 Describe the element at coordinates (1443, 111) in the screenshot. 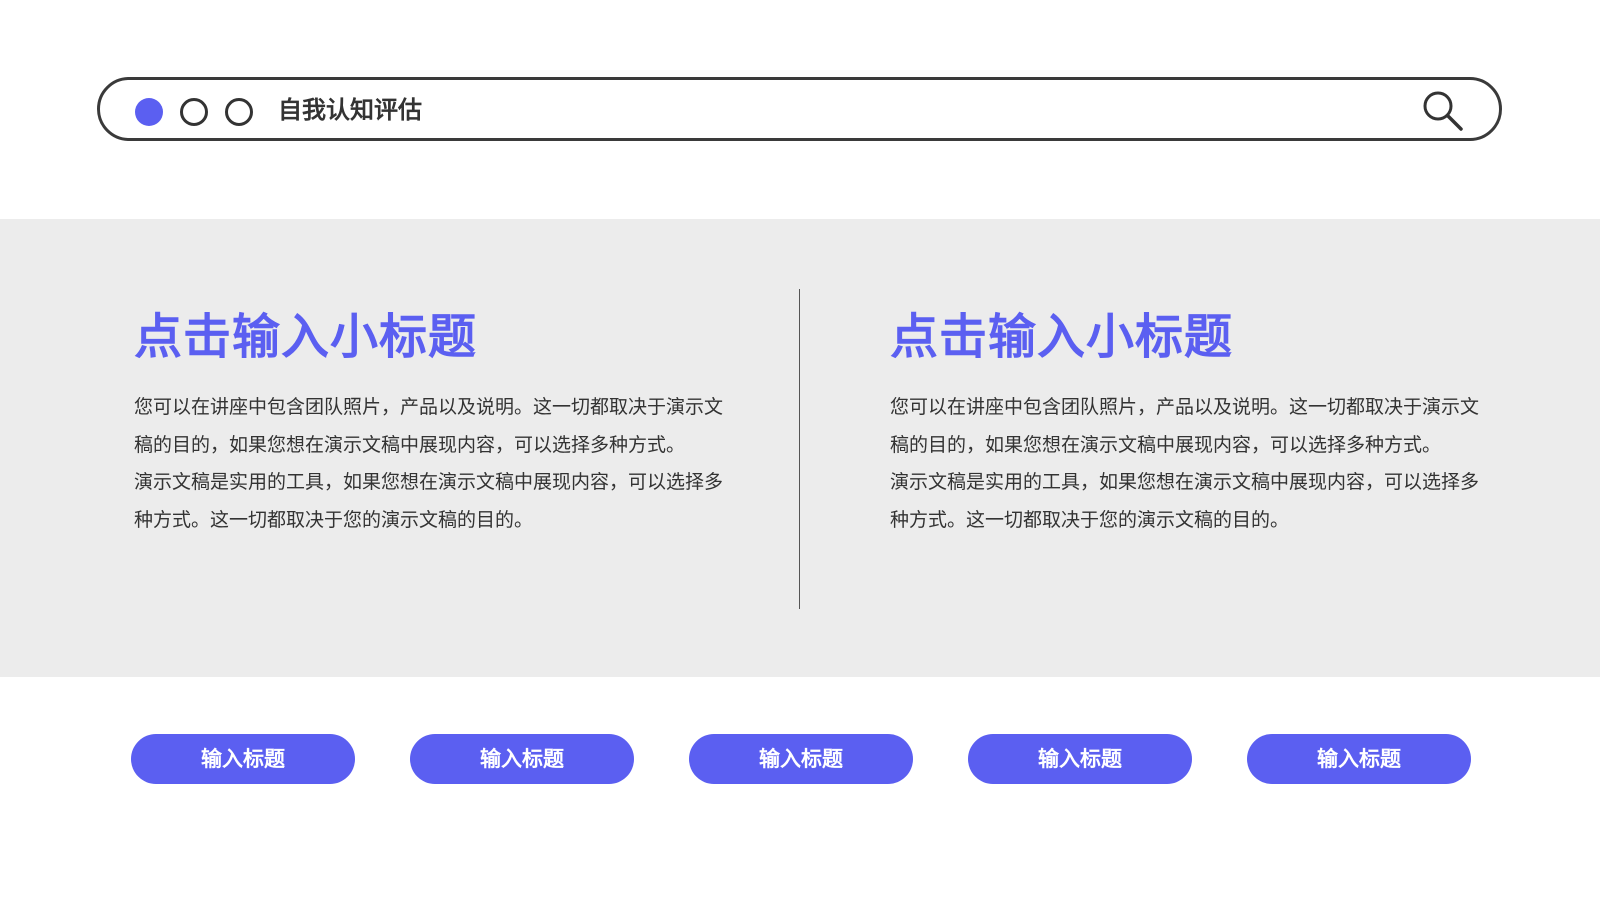

I see `search-icon` at that location.